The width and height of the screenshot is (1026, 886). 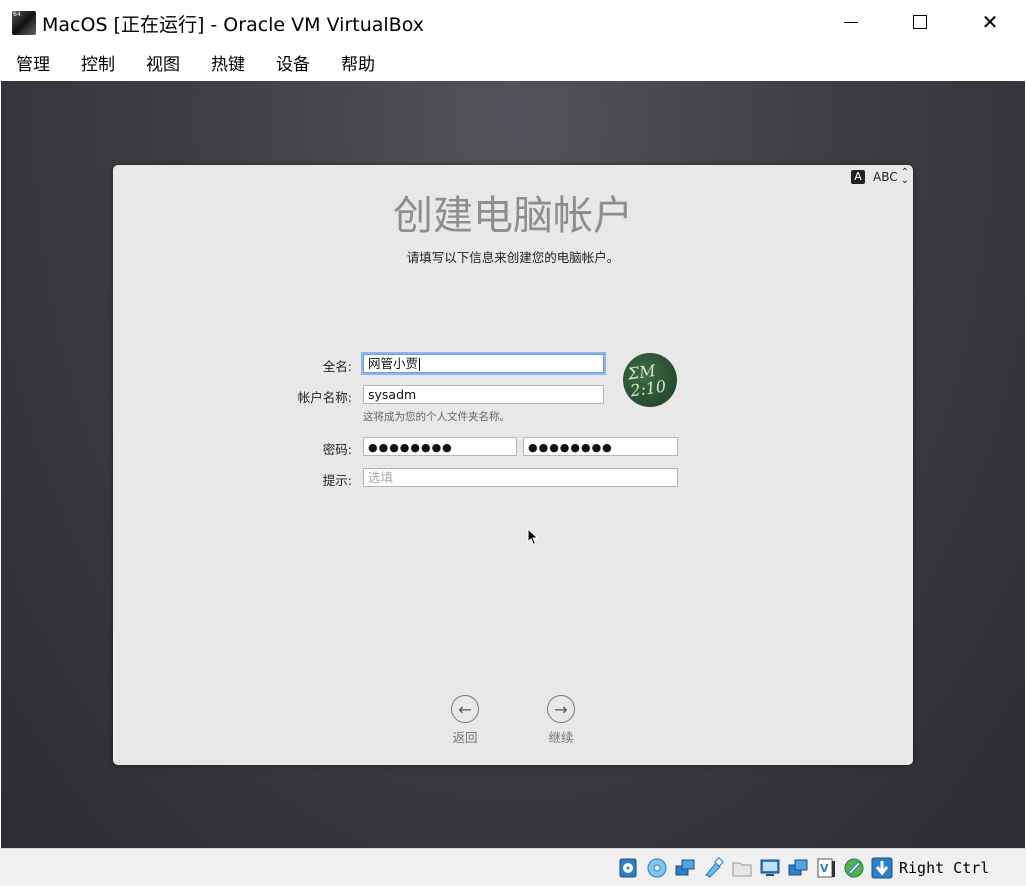 I want to click on close-button: ✕, so click(x=990, y=22).